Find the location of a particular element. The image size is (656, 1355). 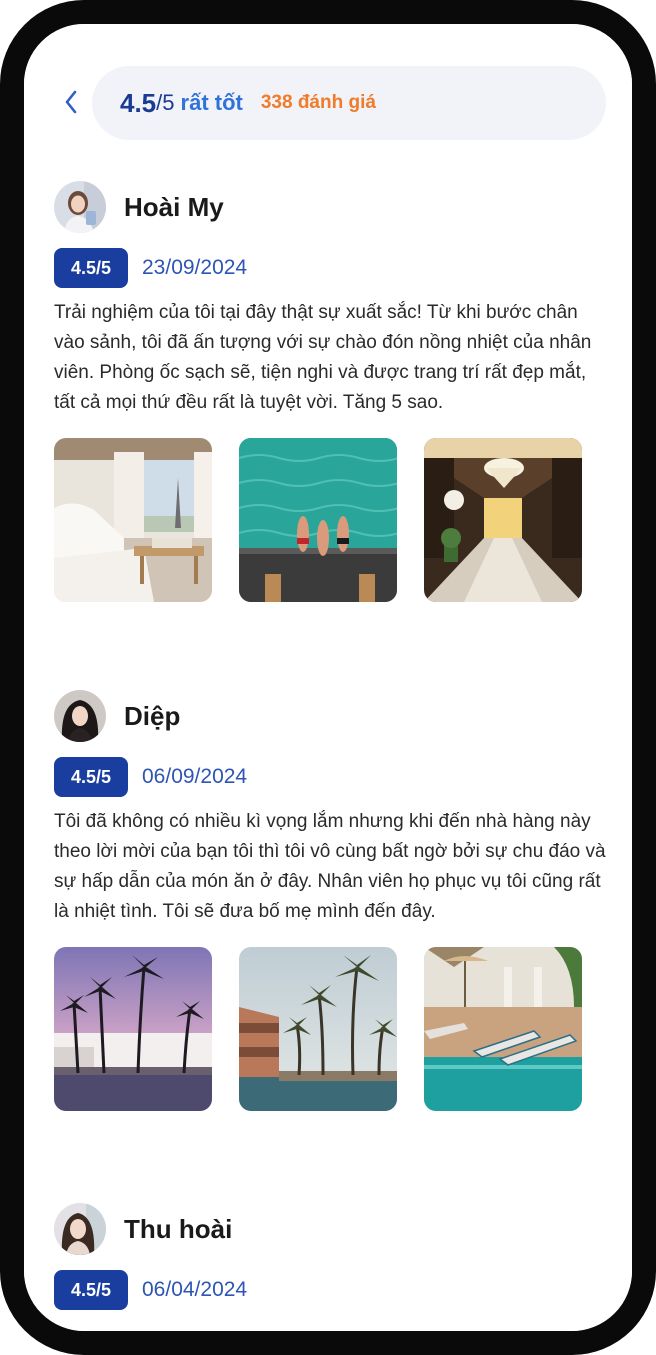

poolside-photo is located at coordinates (503, 1029).